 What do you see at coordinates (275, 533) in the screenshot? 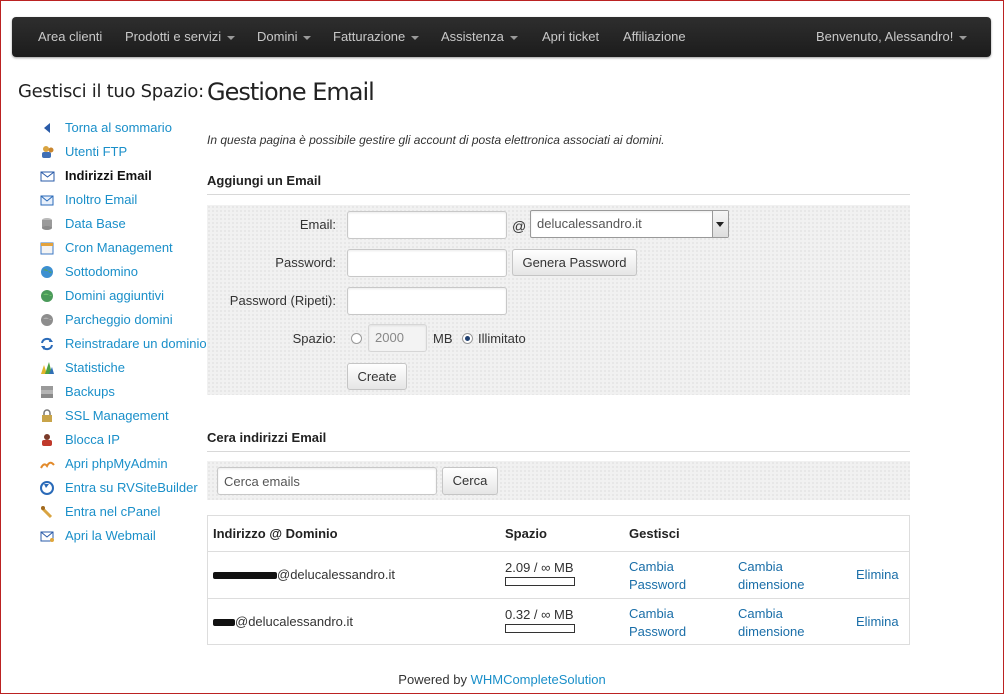
I see `column-header-address: Indirizzo @ Dominio` at bounding box center [275, 533].